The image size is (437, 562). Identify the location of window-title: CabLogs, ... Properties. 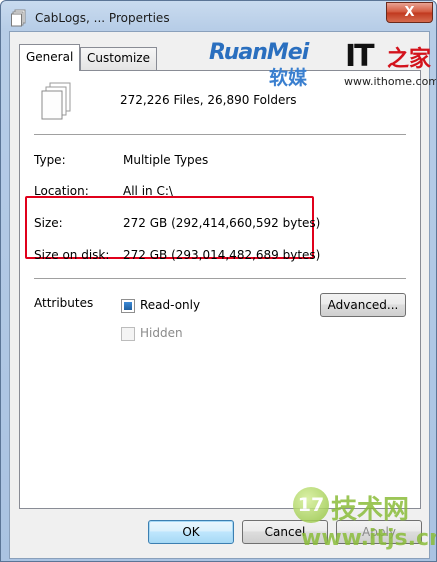
(102, 18).